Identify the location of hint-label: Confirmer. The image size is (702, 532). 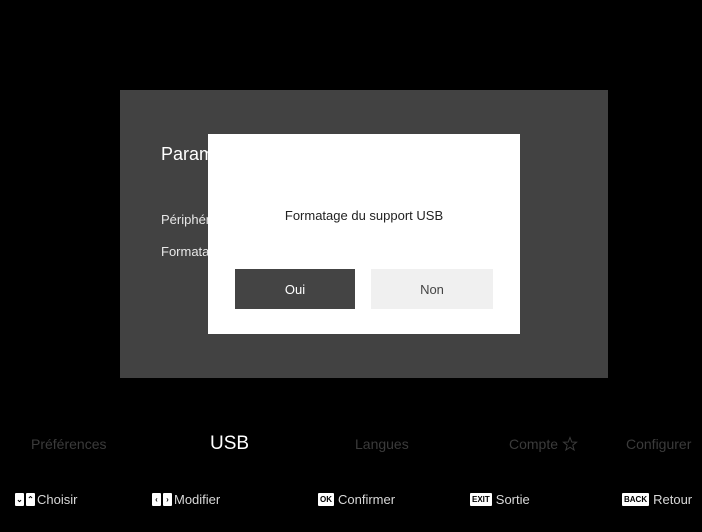
(367, 499).